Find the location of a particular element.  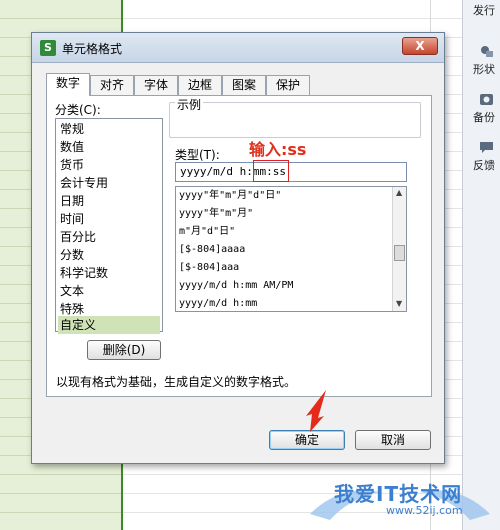

annotation-text: 输入:ss is located at coordinates (278, 149).